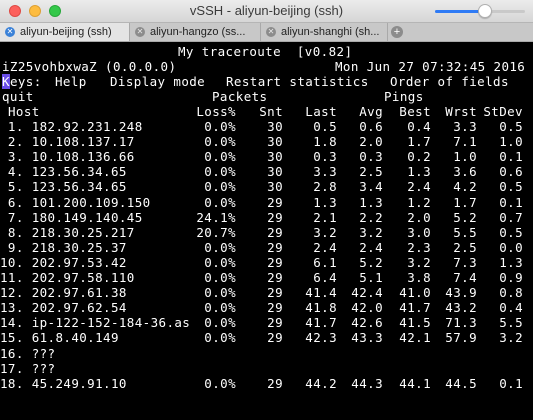 This screenshot has height=420, width=533. Describe the element at coordinates (465, 232) in the screenshot. I see `hop-wrst: 5.5` at that location.